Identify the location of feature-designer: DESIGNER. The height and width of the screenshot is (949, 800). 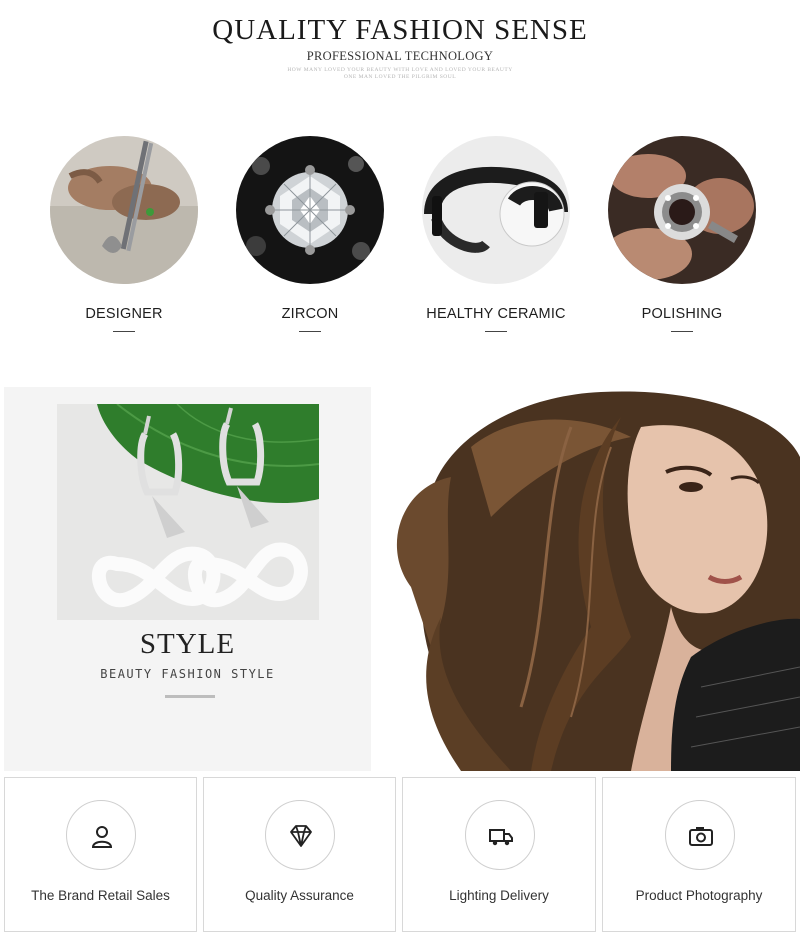
(124, 234).